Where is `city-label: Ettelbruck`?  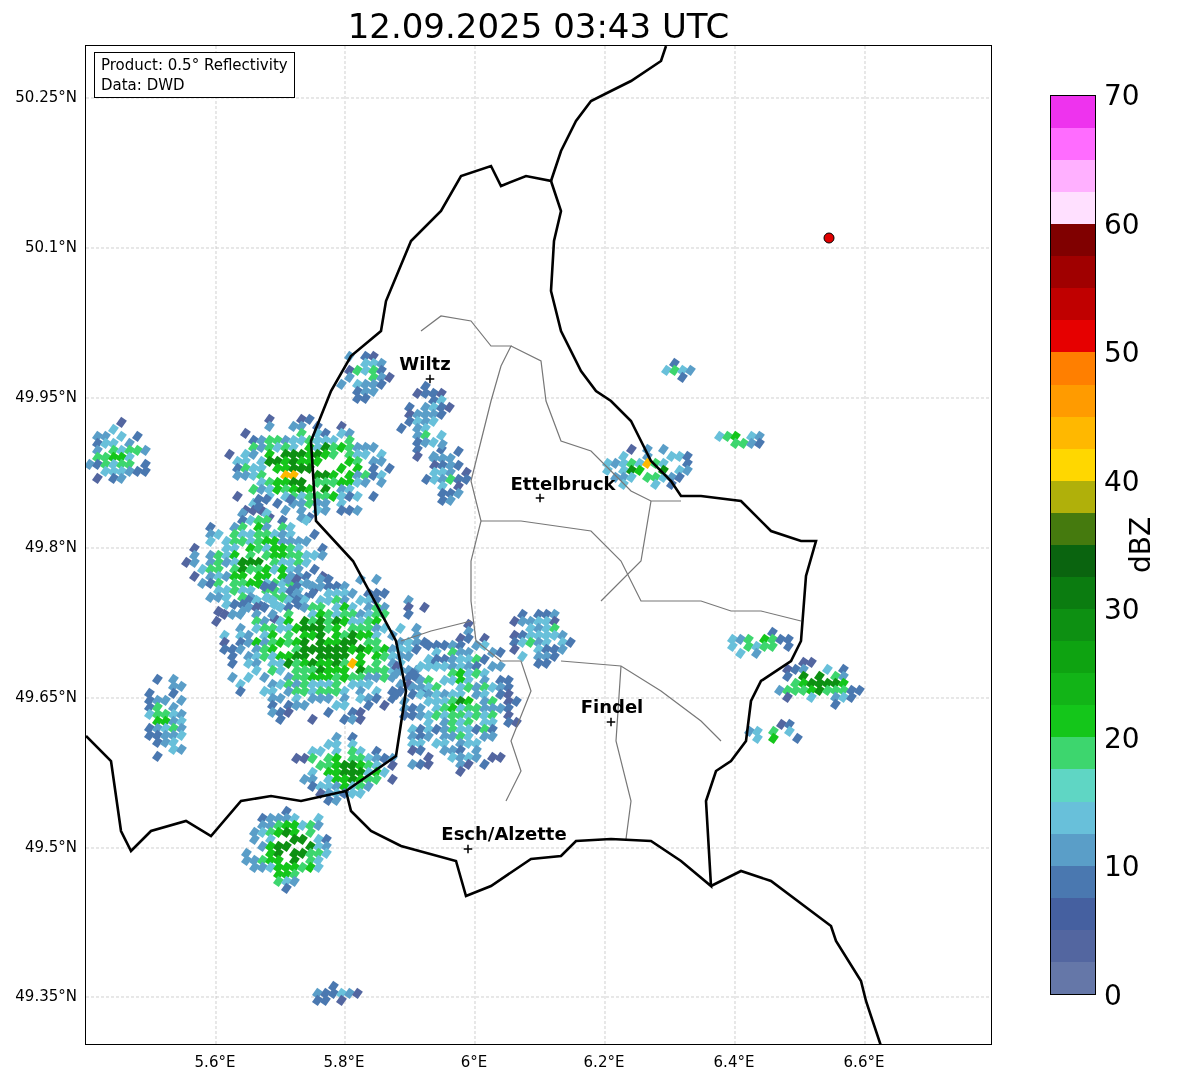
city-label: Ettelbruck is located at coordinates (563, 483).